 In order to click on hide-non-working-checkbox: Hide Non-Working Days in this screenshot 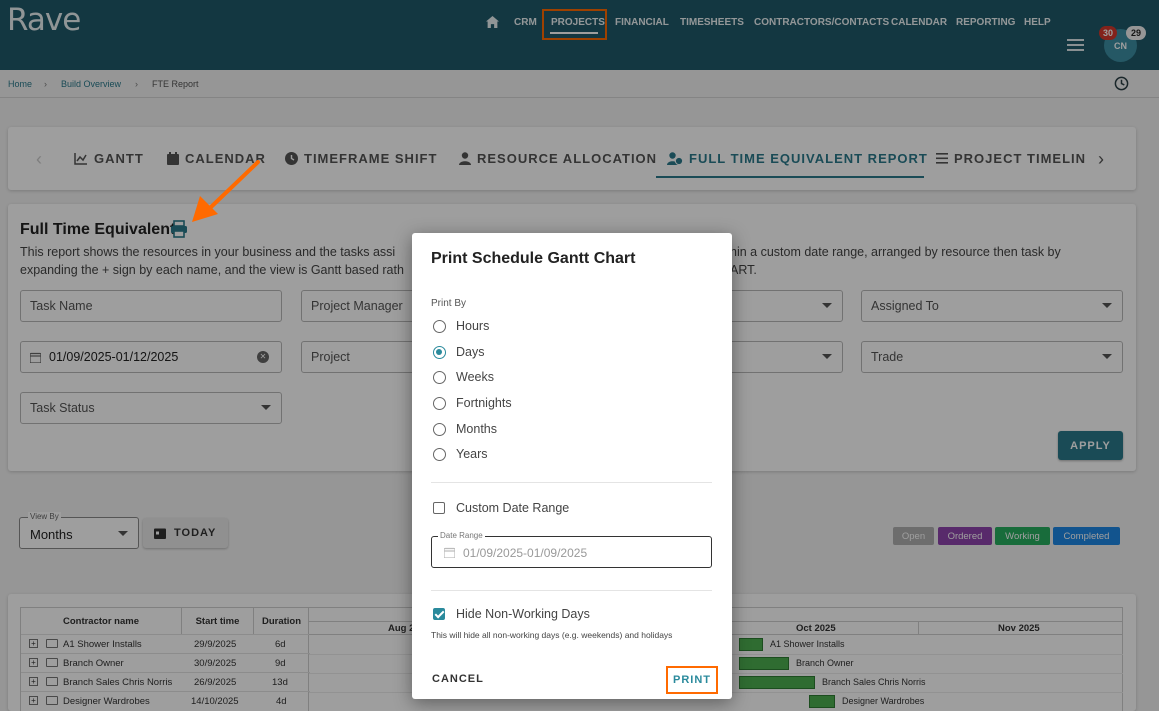, I will do `click(511, 614)`.